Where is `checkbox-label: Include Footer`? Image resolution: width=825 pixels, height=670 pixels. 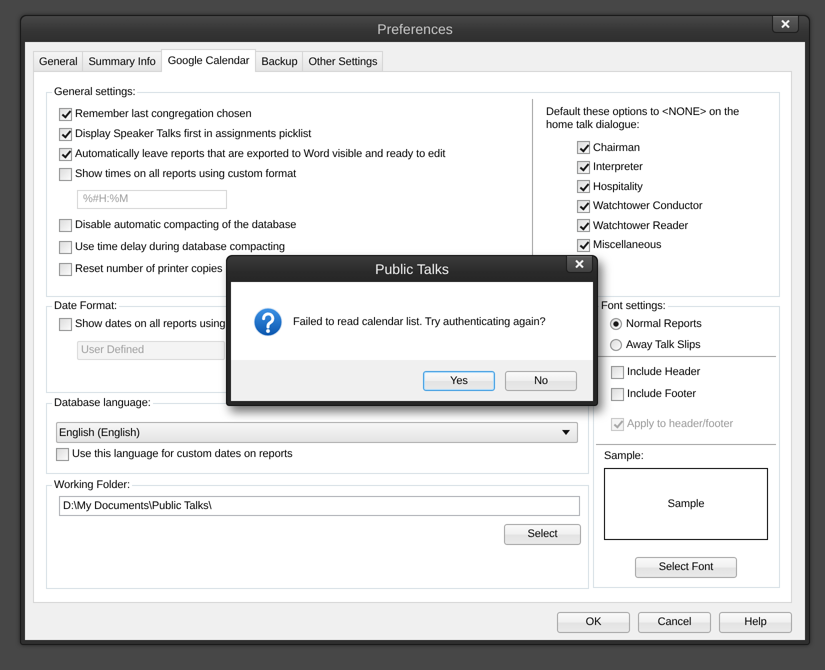 checkbox-label: Include Footer is located at coordinates (661, 394).